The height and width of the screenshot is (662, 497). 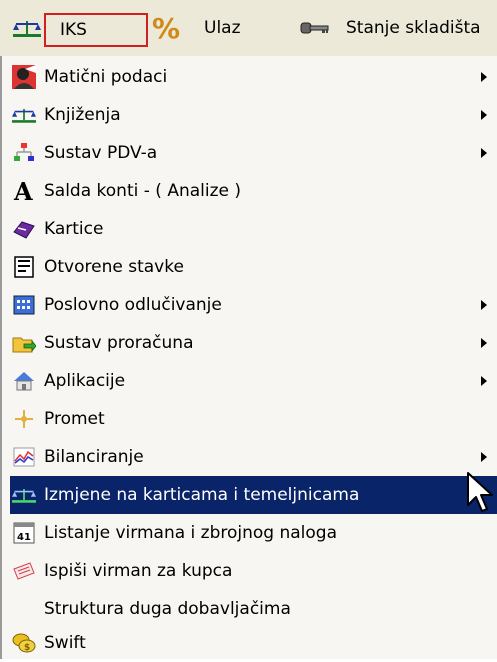 What do you see at coordinates (253, 229) in the screenshot?
I see `menu-item-kartice: Kartice` at bounding box center [253, 229].